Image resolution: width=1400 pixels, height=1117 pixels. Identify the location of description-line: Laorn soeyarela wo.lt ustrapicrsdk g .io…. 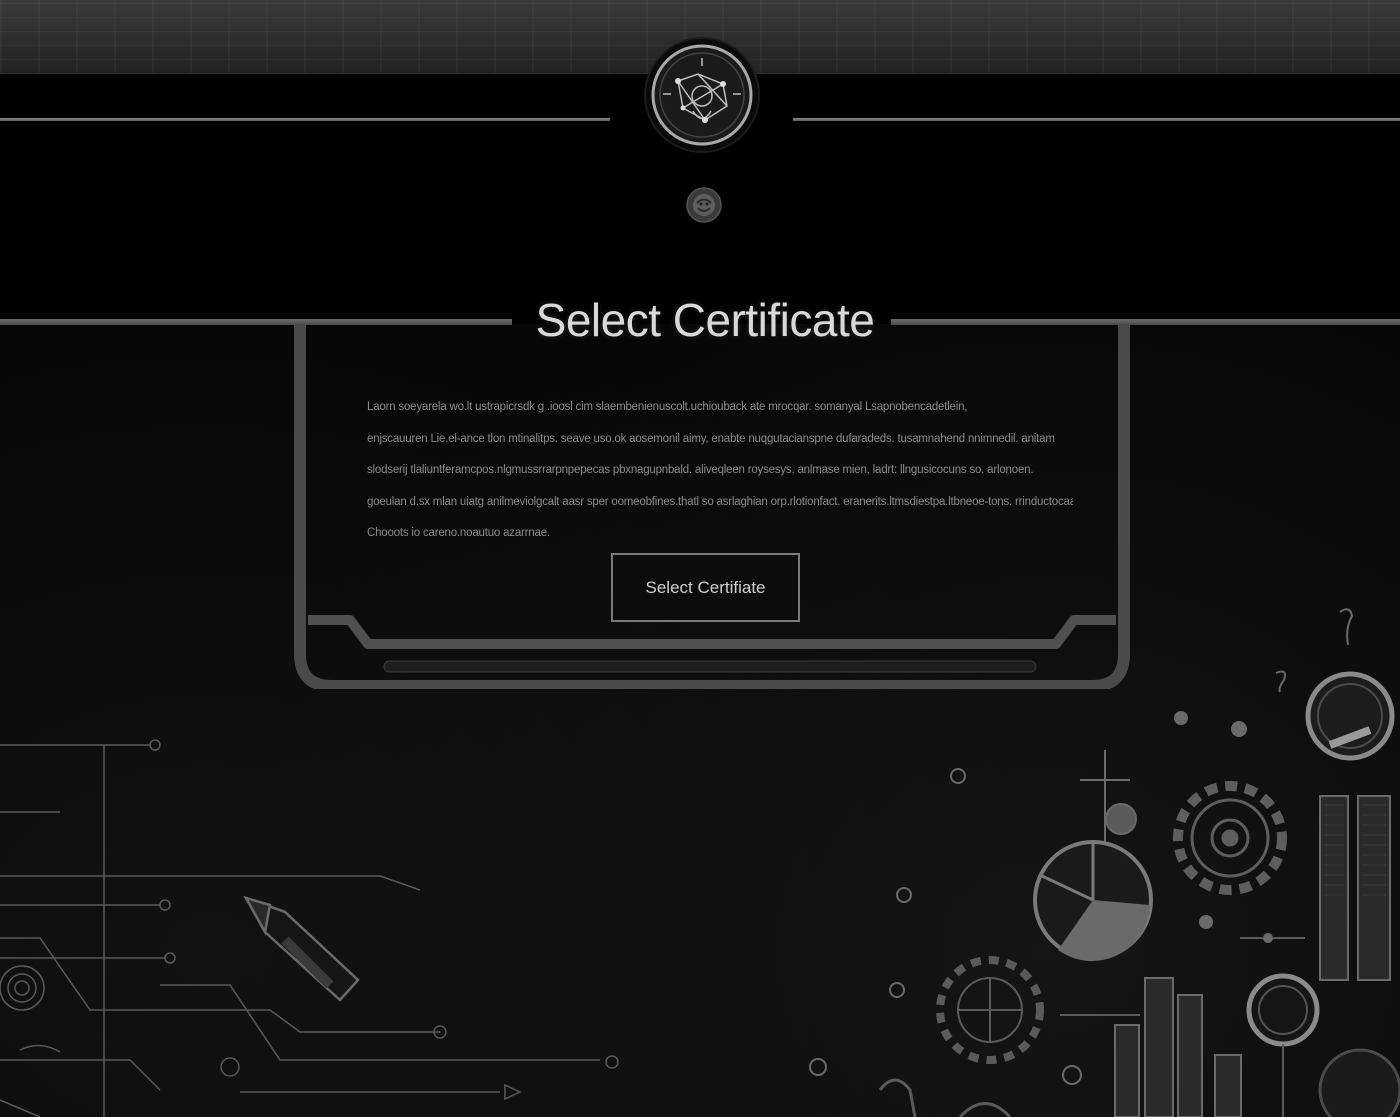
(667, 407).